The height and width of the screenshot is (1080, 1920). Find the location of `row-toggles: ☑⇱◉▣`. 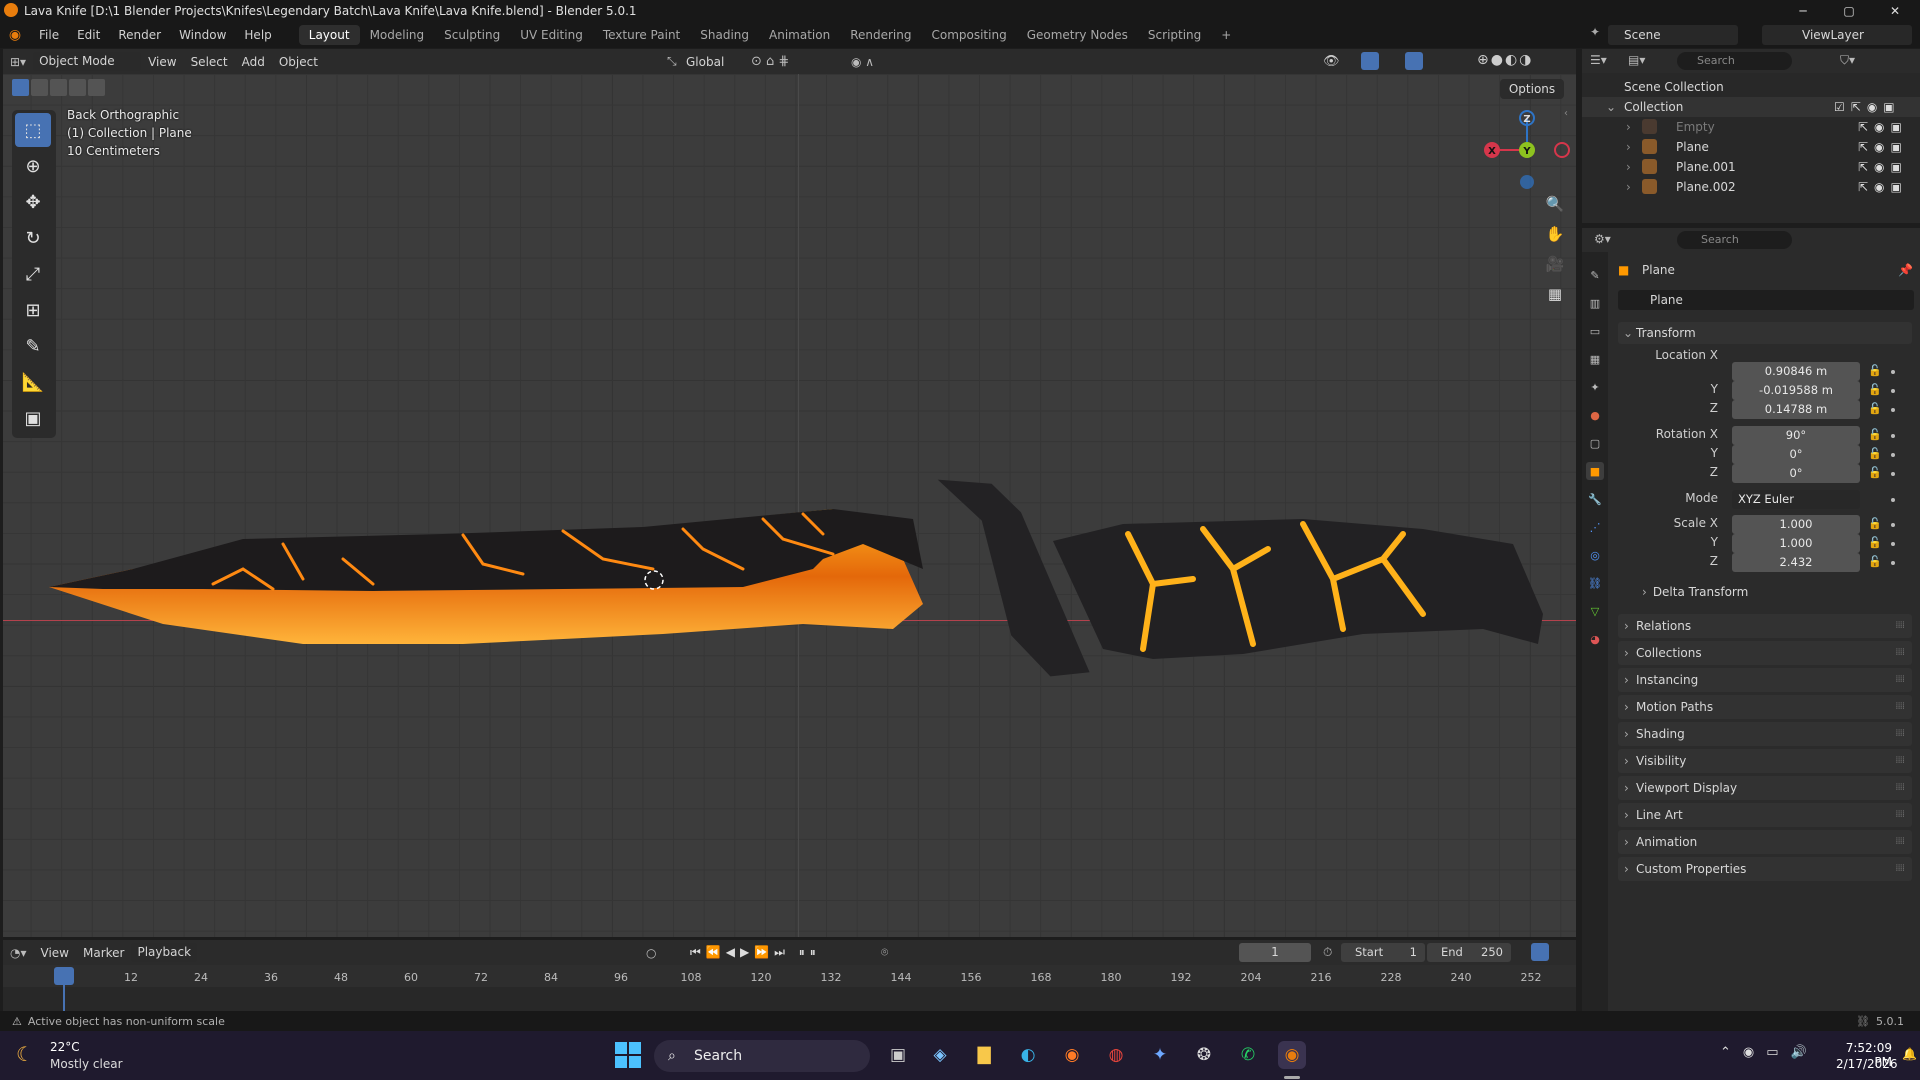

row-toggles: ☑⇱◉▣ is located at coordinates (1867, 107).